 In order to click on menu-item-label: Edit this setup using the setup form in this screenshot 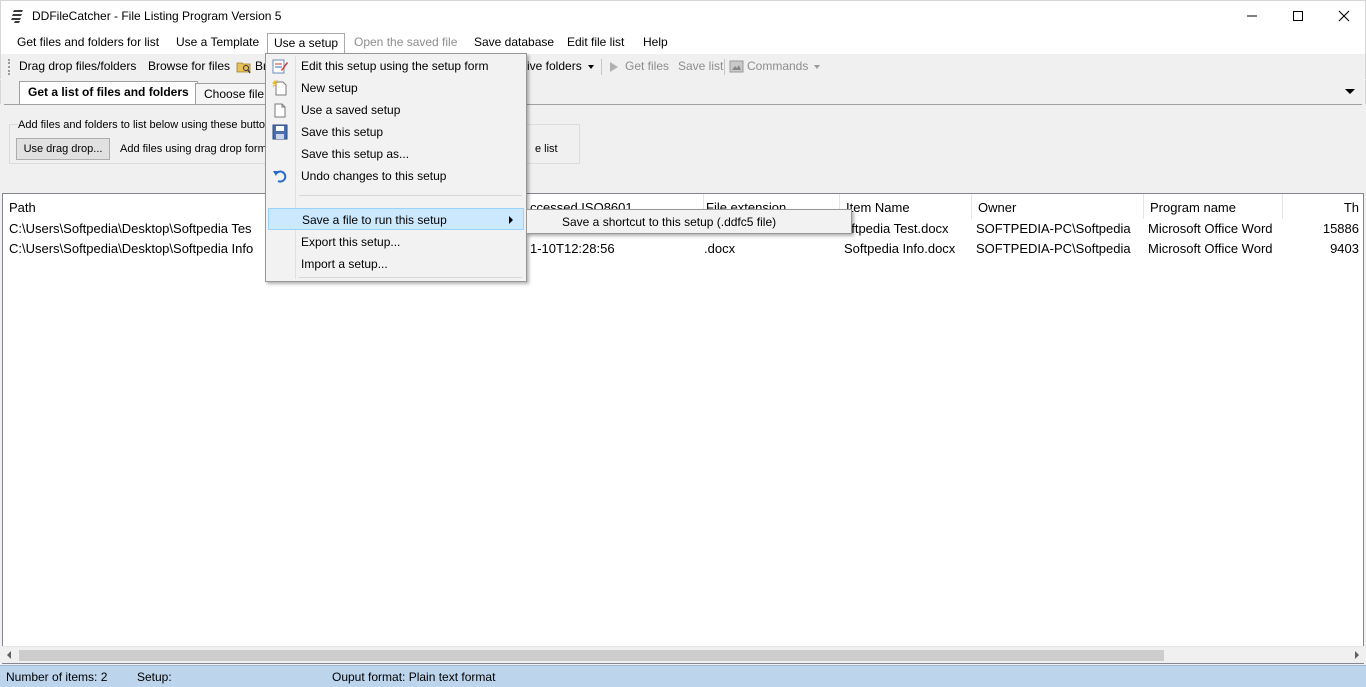, I will do `click(395, 66)`.